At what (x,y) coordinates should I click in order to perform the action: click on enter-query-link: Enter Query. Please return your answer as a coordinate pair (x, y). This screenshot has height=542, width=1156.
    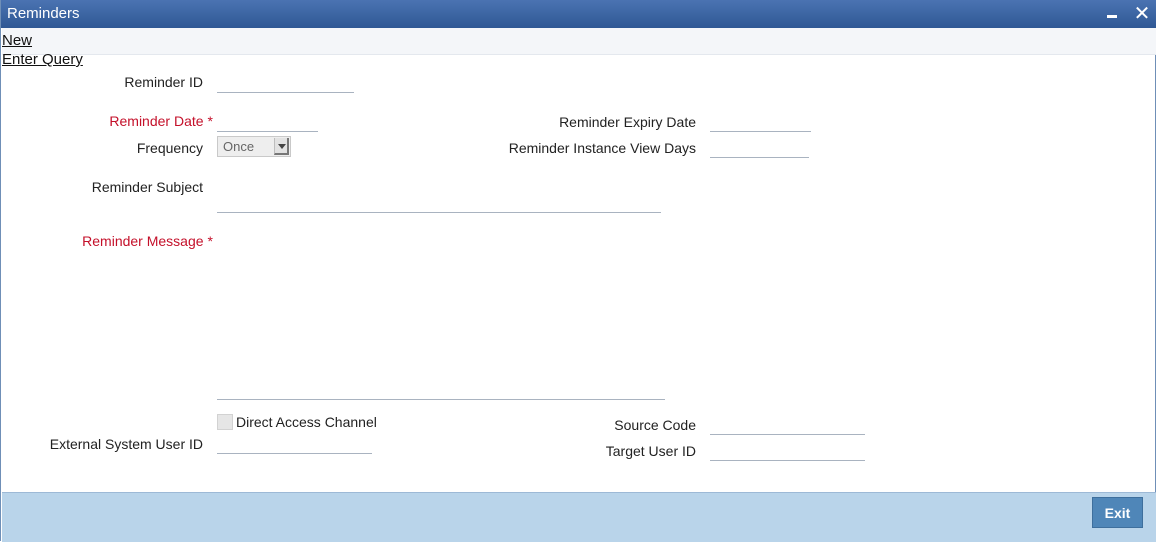
    Looking at the image, I should click on (42, 59).